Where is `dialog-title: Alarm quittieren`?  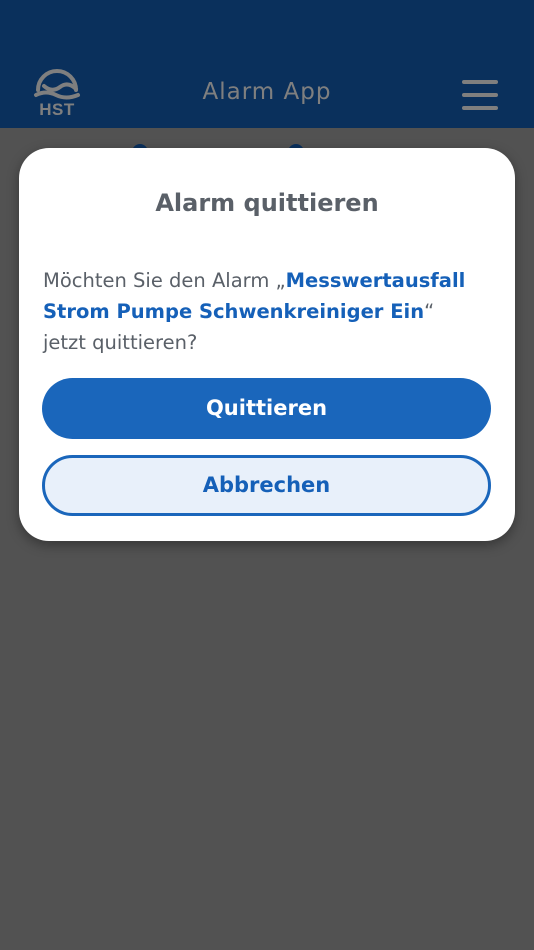
dialog-title: Alarm quittieren is located at coordinates (267, 203).